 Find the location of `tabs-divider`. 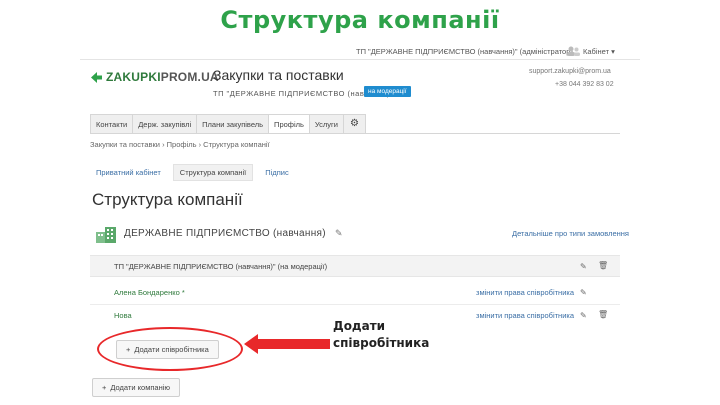

tabs-divider is located at coordinates (355, 133).